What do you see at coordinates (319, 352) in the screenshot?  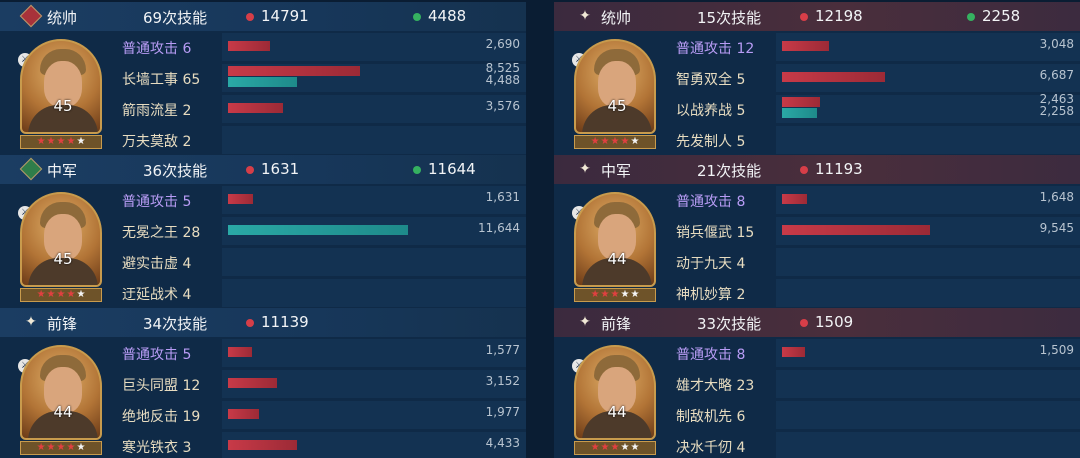 I see `skill-row: 普通攻击 5 1,577` at bounding box center [319, 352].